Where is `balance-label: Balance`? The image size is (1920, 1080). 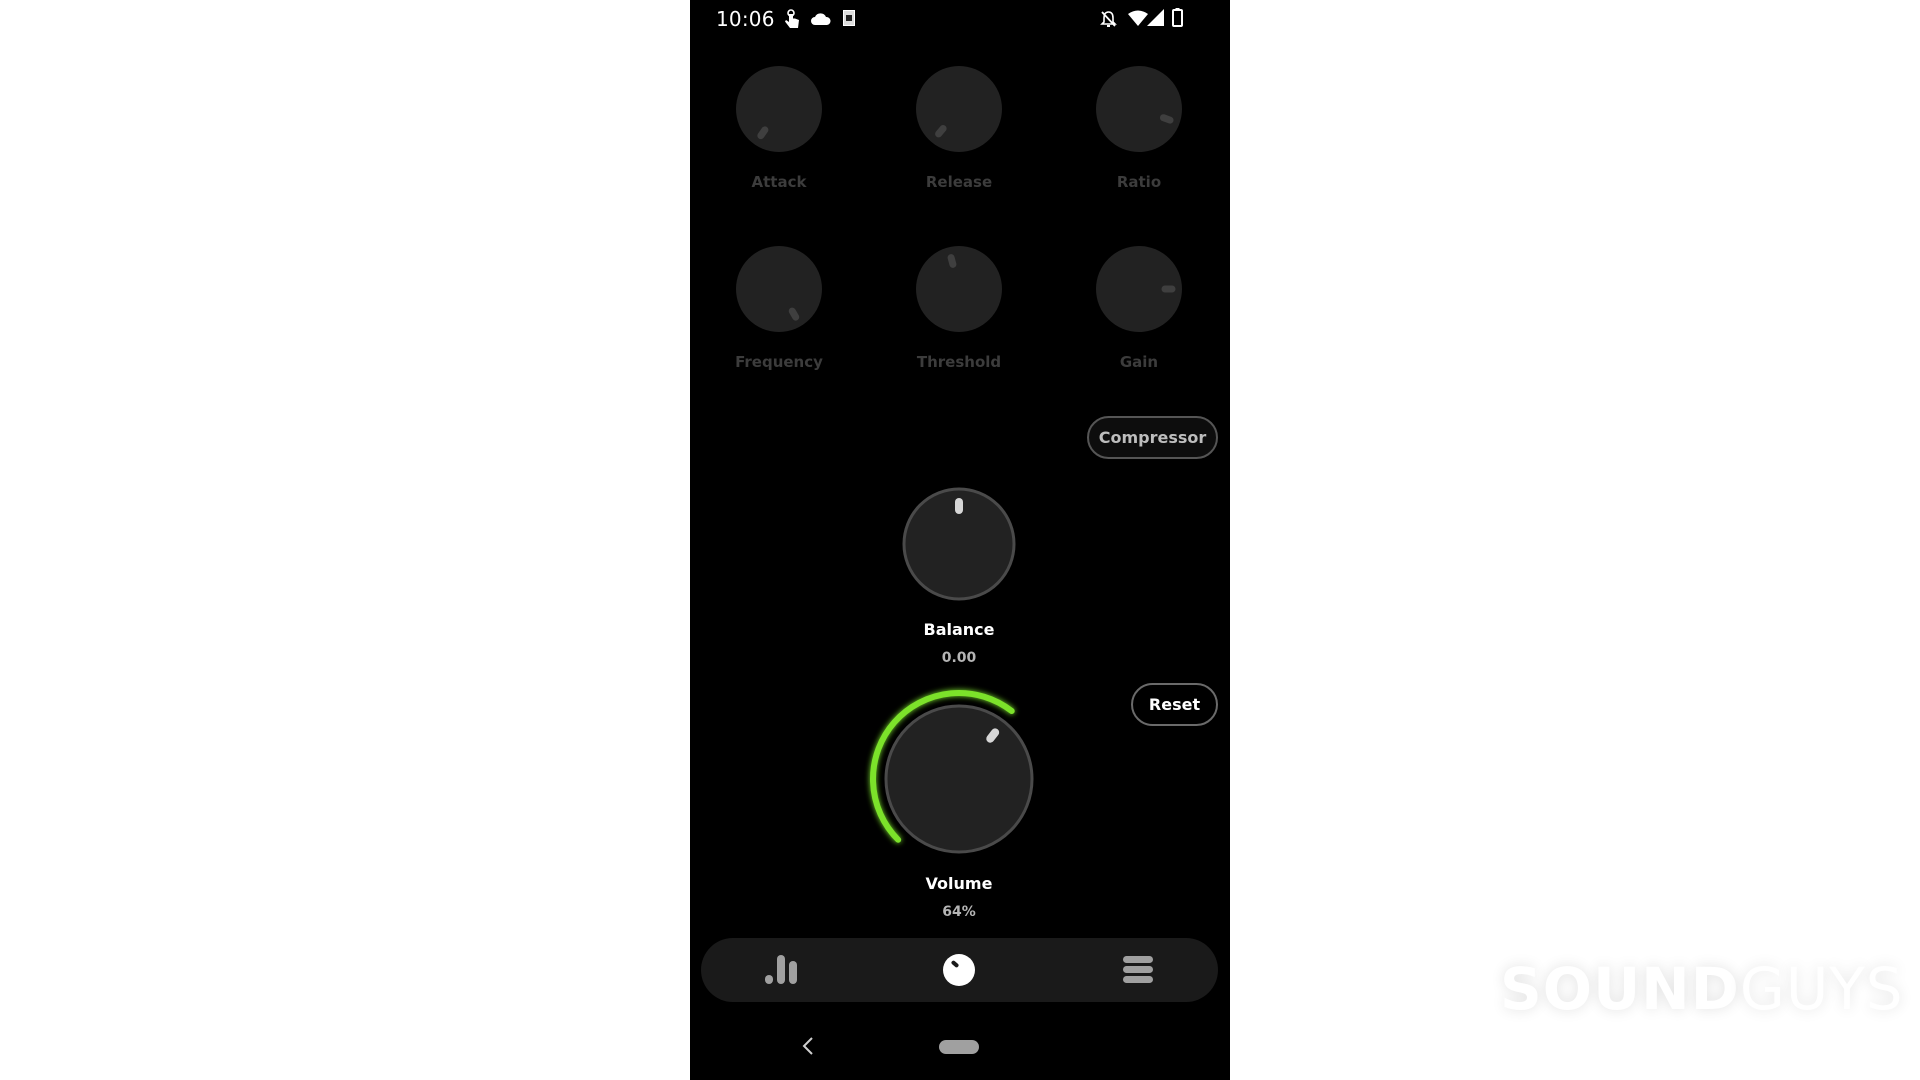
balance-label: Balance is located at coordinates (959, 629).